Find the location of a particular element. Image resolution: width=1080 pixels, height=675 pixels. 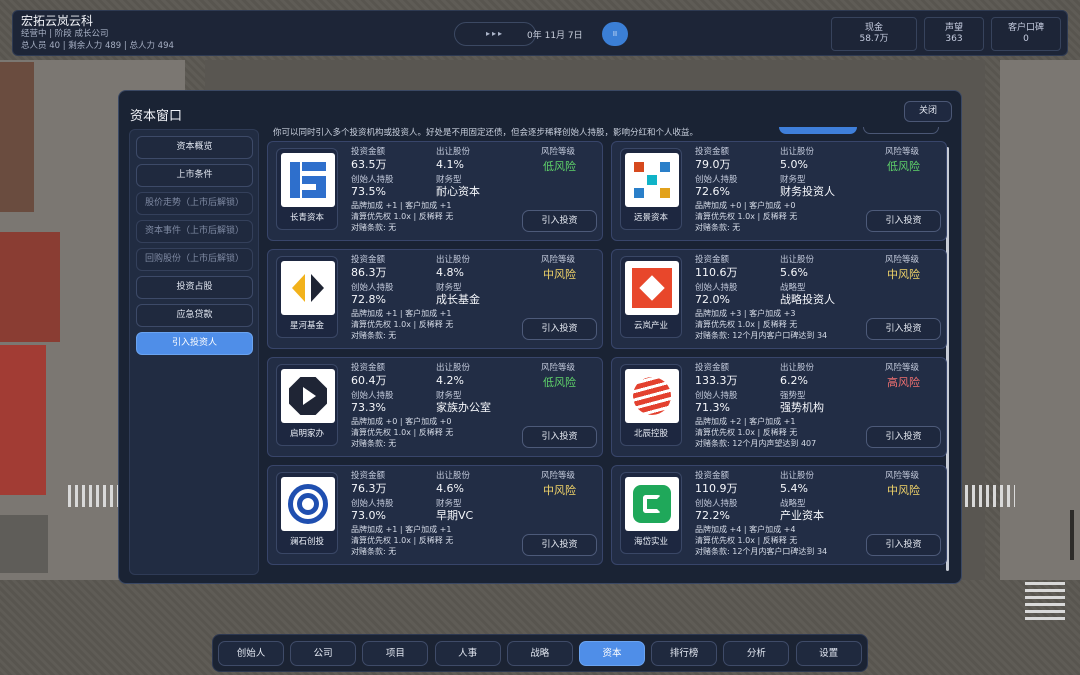

founder-share: 73.0% is located at coordinates (368, 515).